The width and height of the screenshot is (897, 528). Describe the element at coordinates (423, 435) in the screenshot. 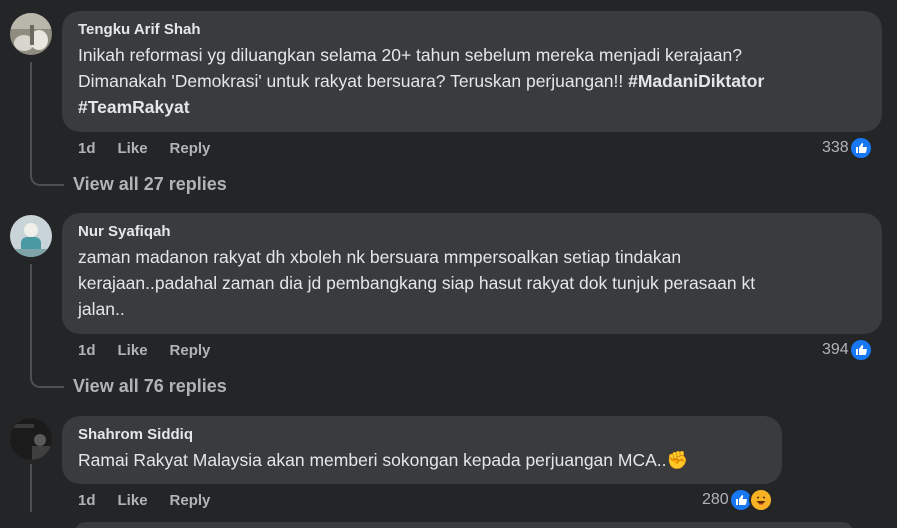

I see `comment-author: Shahrom Siddiq` at that location.